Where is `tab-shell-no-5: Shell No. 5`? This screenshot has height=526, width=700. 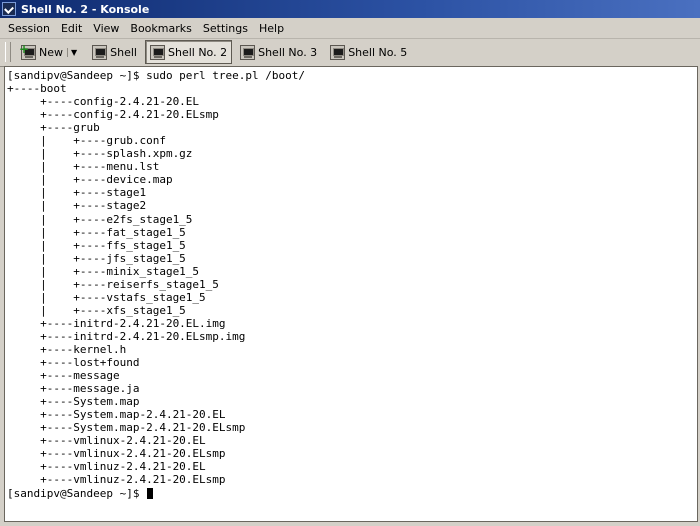 tab-shell-no-5: Shell No. 5 is located at coordinates (368, 52).